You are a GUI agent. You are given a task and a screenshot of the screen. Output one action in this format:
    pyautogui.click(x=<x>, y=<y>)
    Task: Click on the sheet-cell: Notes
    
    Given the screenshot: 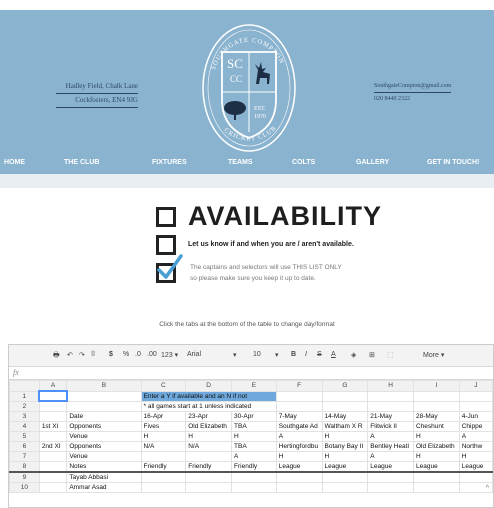 What is the action you would take?
    pyautogui.click(x=104, y=466)
    